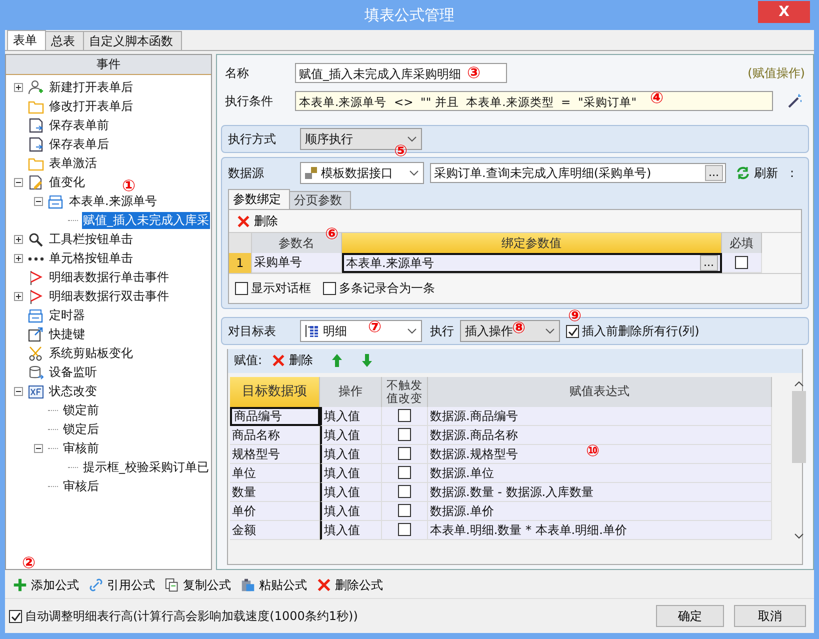  I want to click on close-button: X, so click(784, 12).